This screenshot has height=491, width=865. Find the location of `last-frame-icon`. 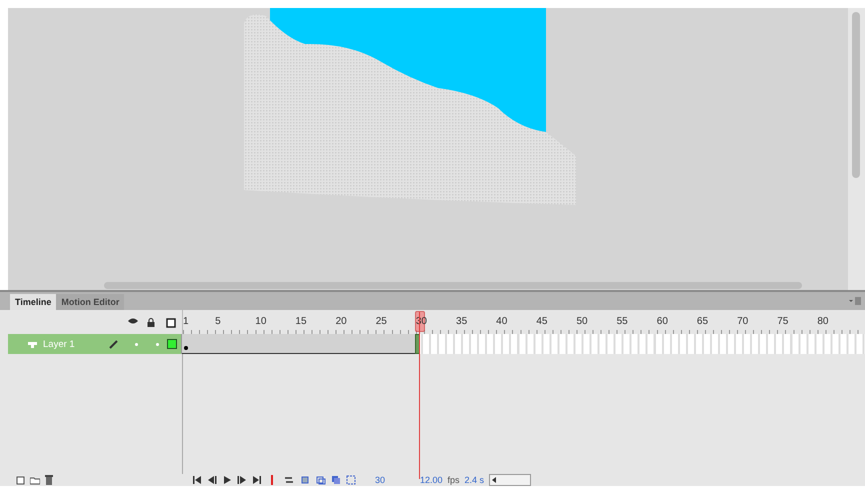

last-frame-icon is located at coordinates (257, 480).